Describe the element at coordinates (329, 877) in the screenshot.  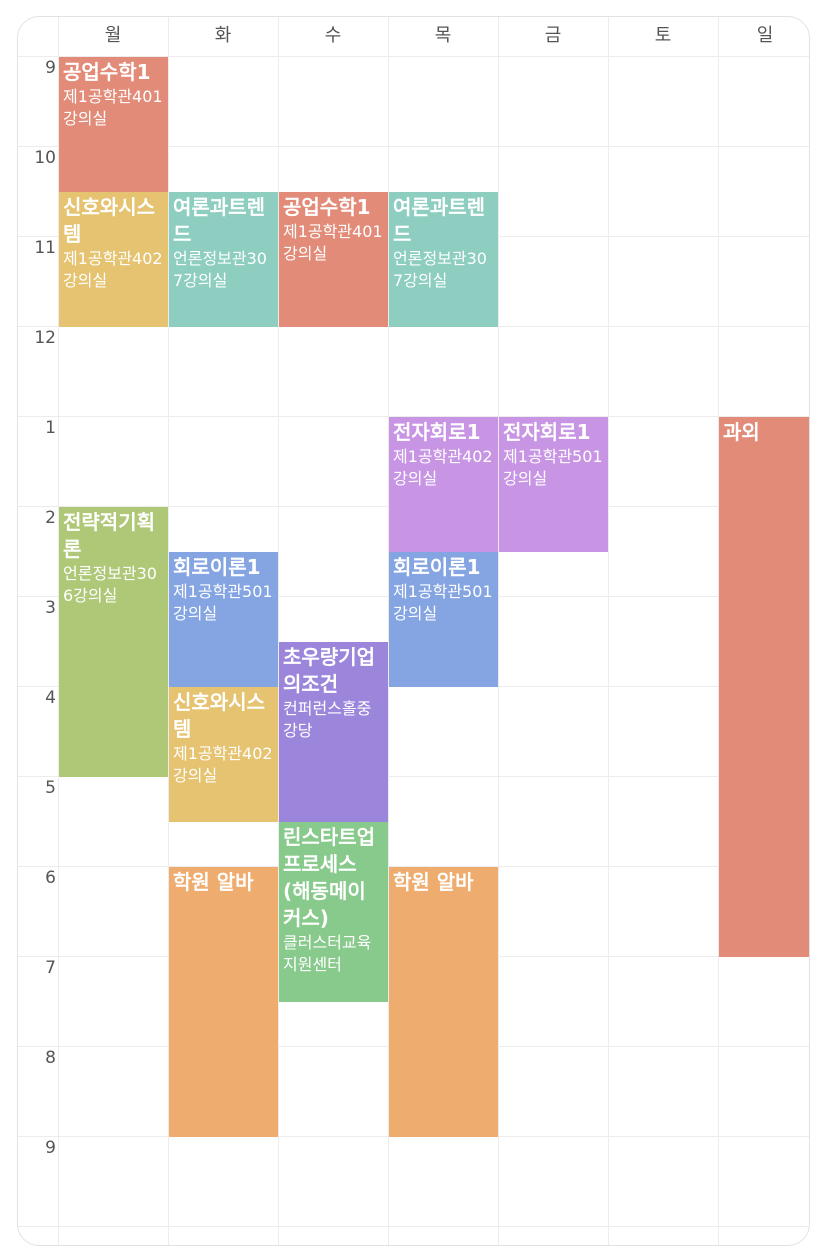
I see `course-title: 린스타트업프로세스(해동메이커스)` at that location.